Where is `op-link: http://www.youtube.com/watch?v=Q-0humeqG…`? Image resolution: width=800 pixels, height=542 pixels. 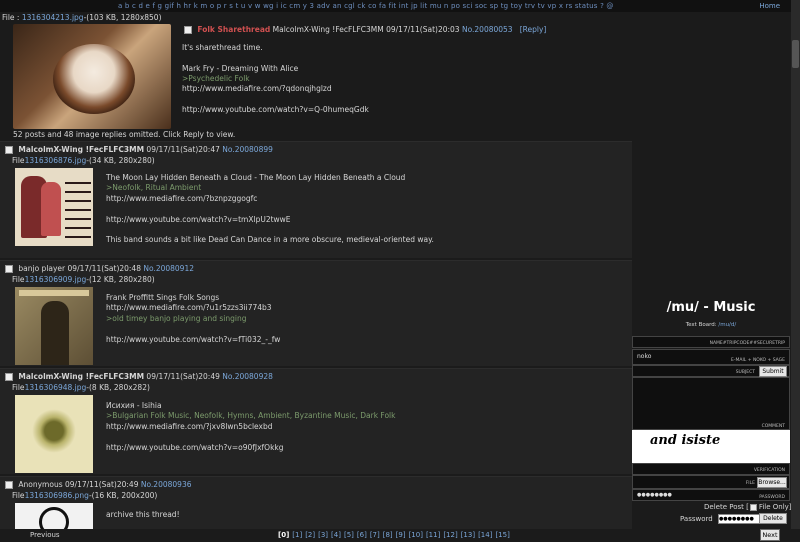 op-link: http://www.youtube.com/watch?v=Q-0humeqG… is located at coordinates (397, 110).